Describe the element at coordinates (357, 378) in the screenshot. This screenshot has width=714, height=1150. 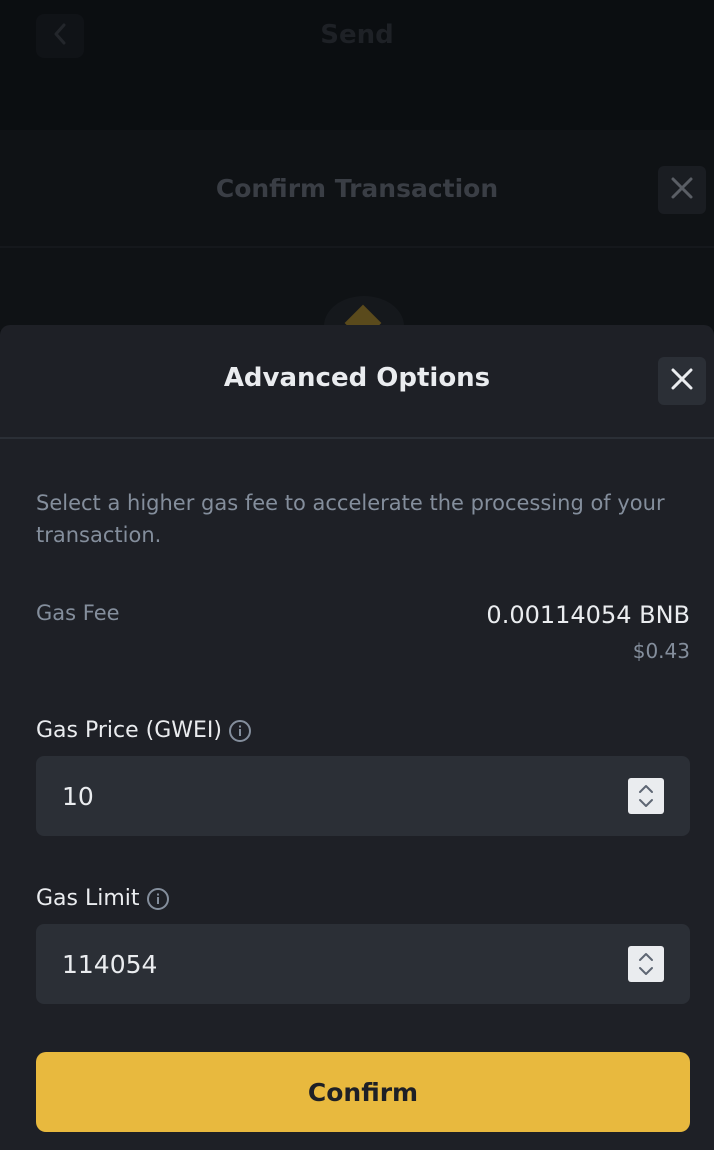
I see `modal-title: Advanced Options` at that location.